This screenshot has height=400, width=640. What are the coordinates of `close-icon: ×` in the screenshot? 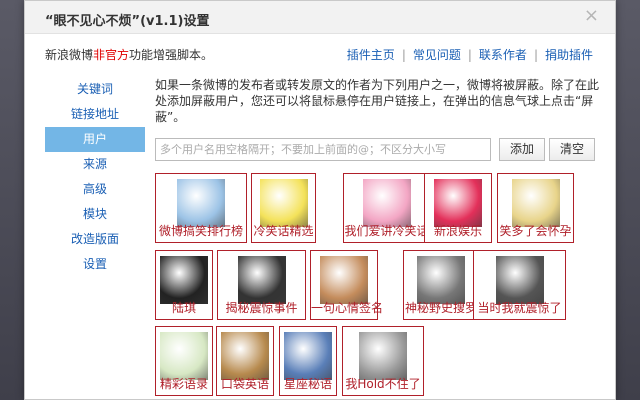 It's located at (591, 16).